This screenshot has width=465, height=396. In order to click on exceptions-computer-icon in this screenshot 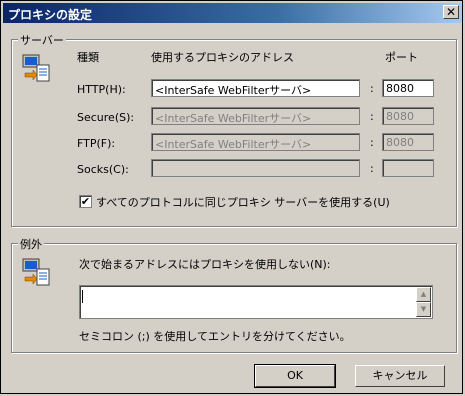, I will do `click(36, 272)`.